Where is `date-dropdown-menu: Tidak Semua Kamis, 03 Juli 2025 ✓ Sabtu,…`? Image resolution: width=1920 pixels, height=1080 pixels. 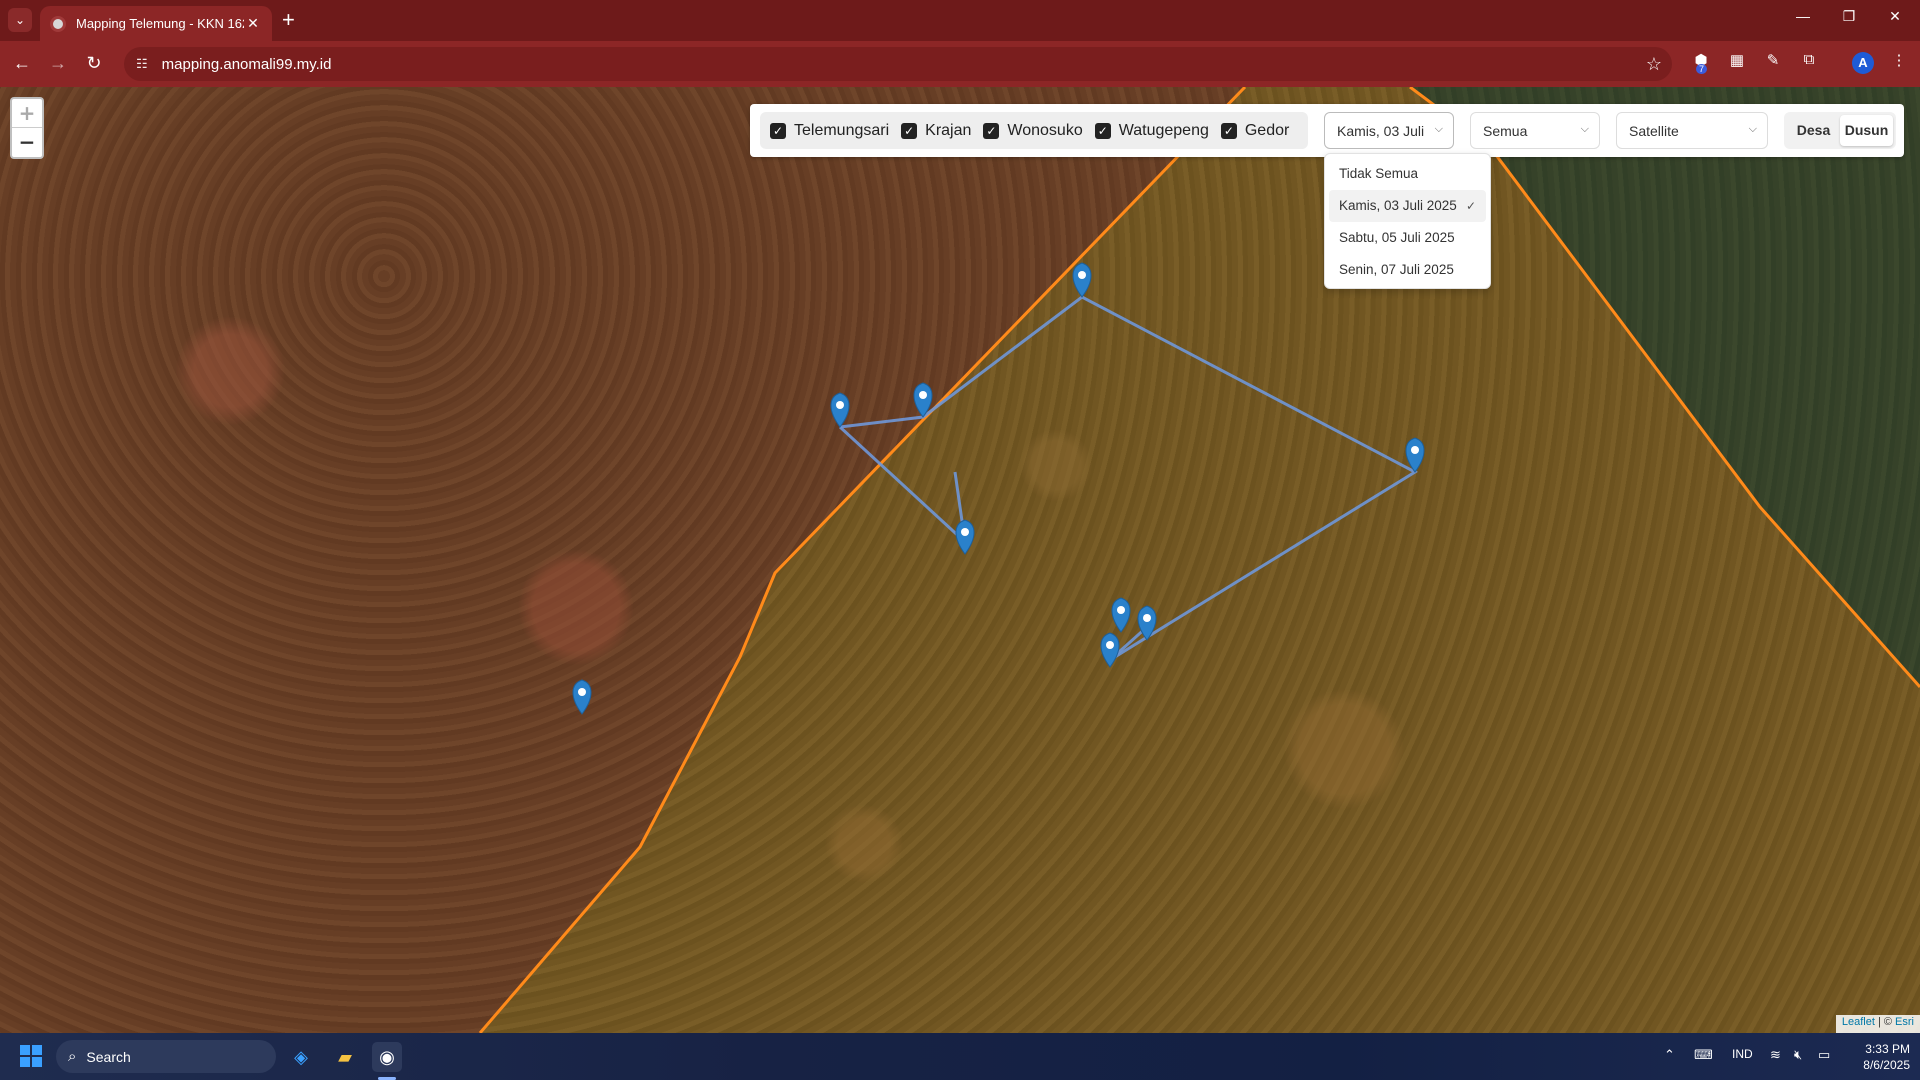 date-dropdown-menu: Tidak Semua Kamis, 03 Juli 2025 ✓ Sabtu,… is located at coordinates (1407, 221).